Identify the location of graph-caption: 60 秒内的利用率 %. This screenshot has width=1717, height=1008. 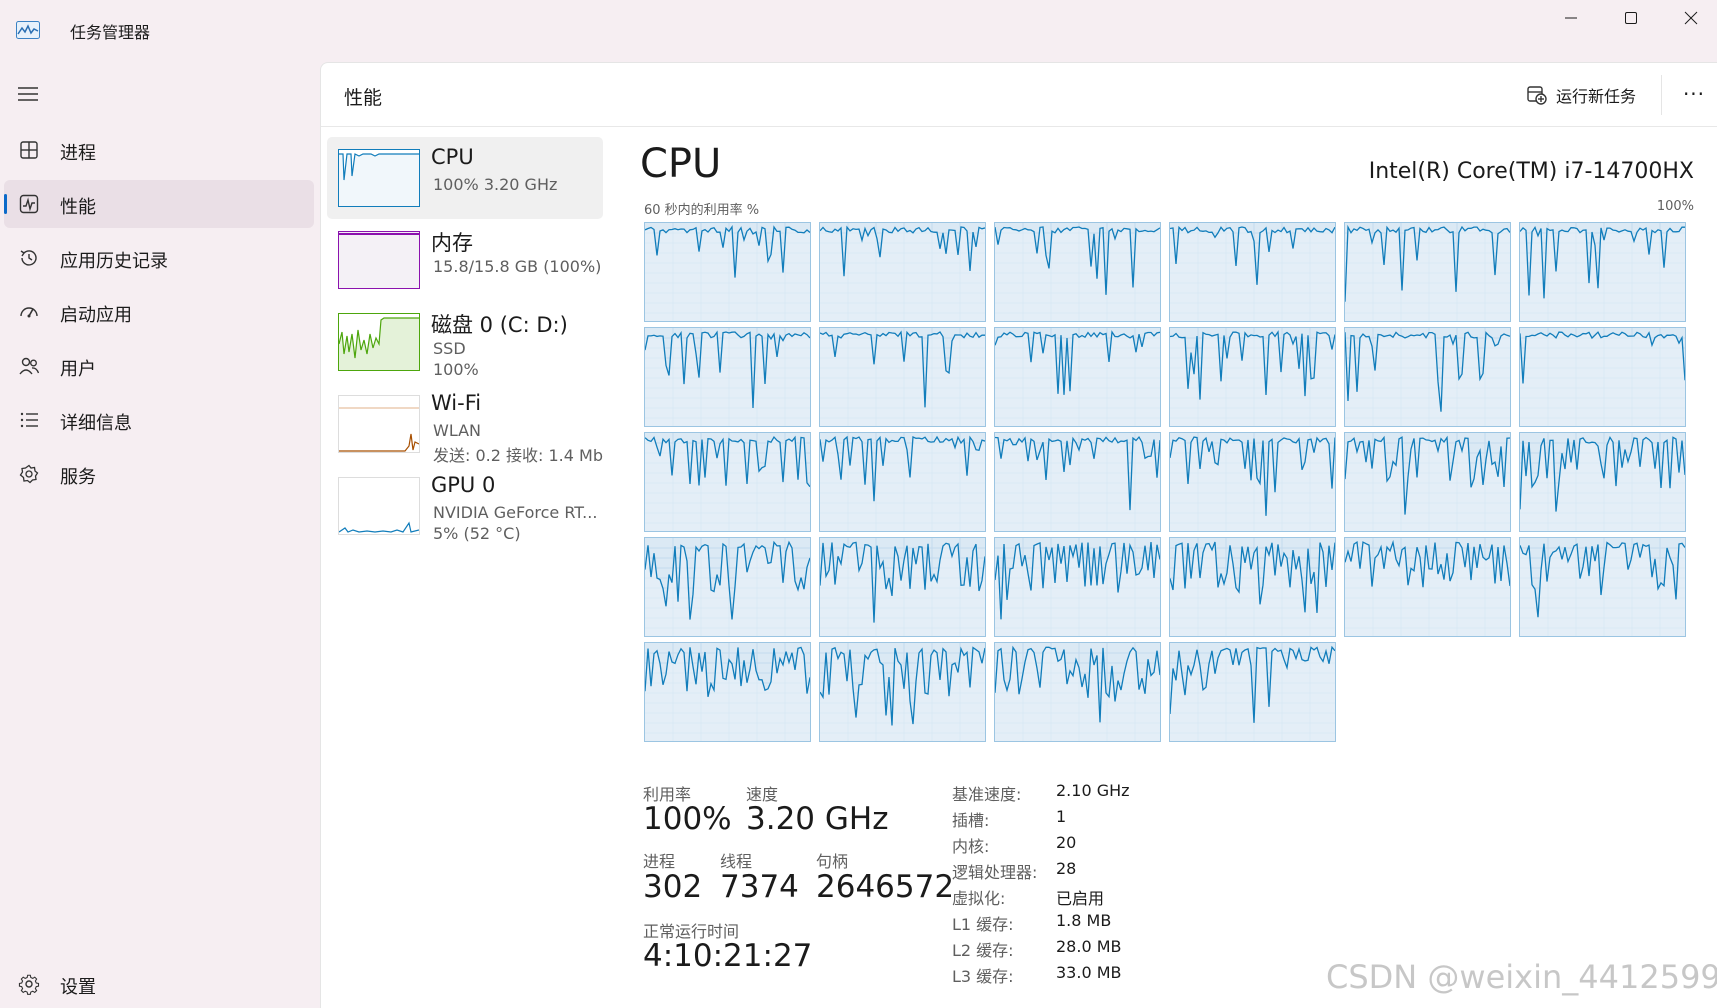
(702, 210).